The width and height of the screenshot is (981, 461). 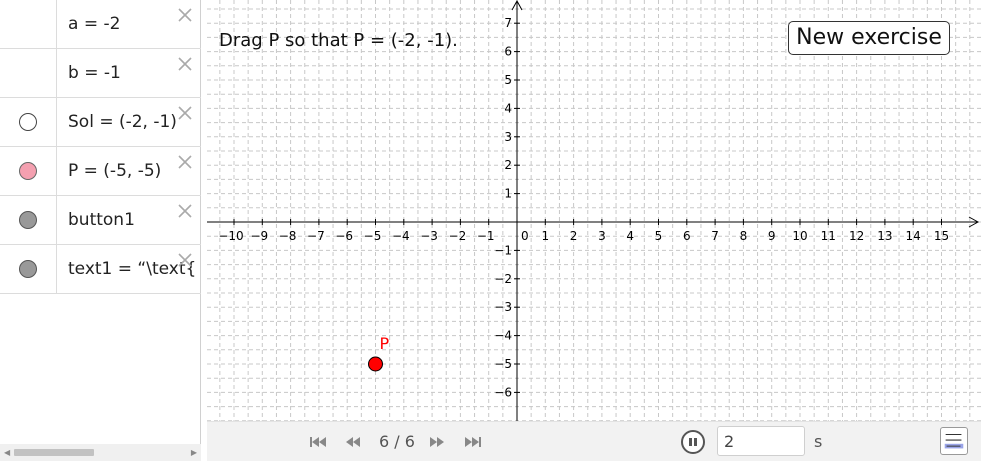 What do you see at coordinates (602, 236) in the screenshot?
I see `x-tick-label: 3` at bounding box center [602, 236].